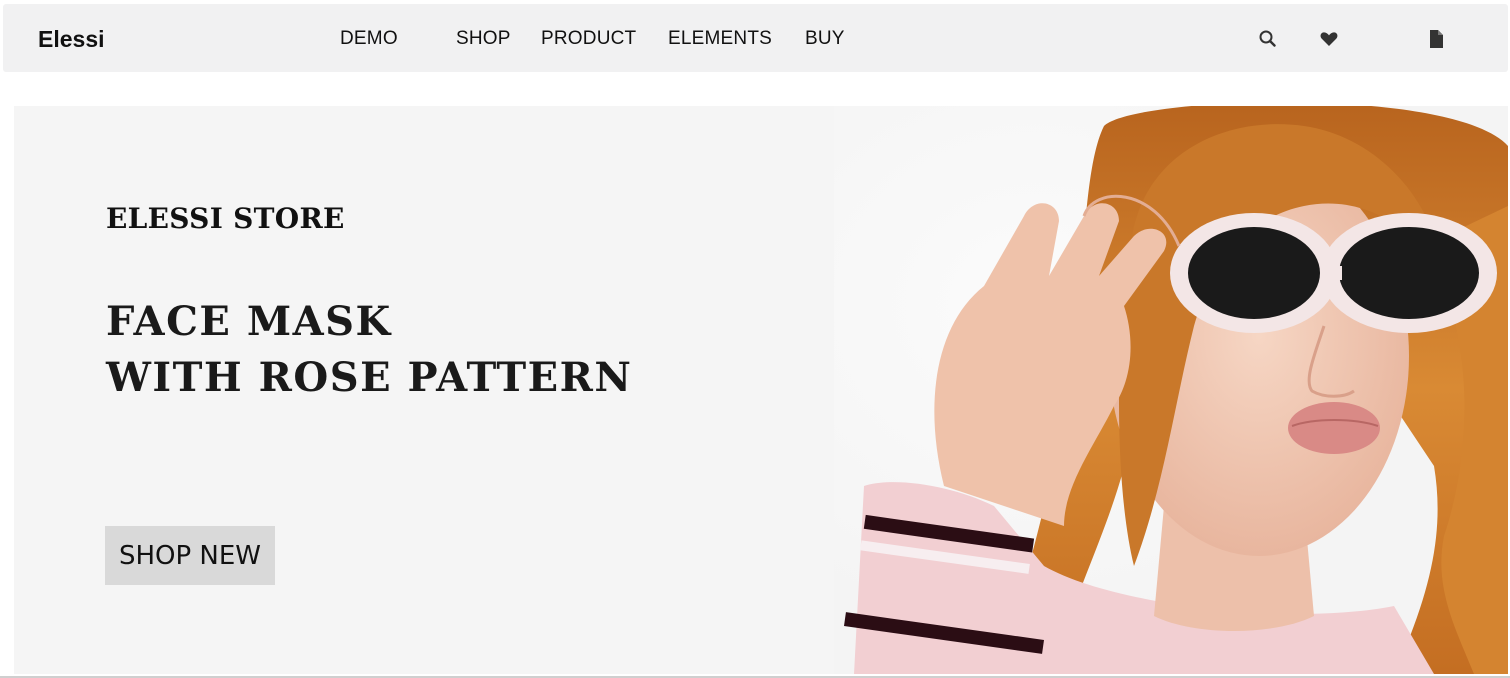 This screenshot has width=1510, height=678. I want to click on search-icon, so click(1268, 39).